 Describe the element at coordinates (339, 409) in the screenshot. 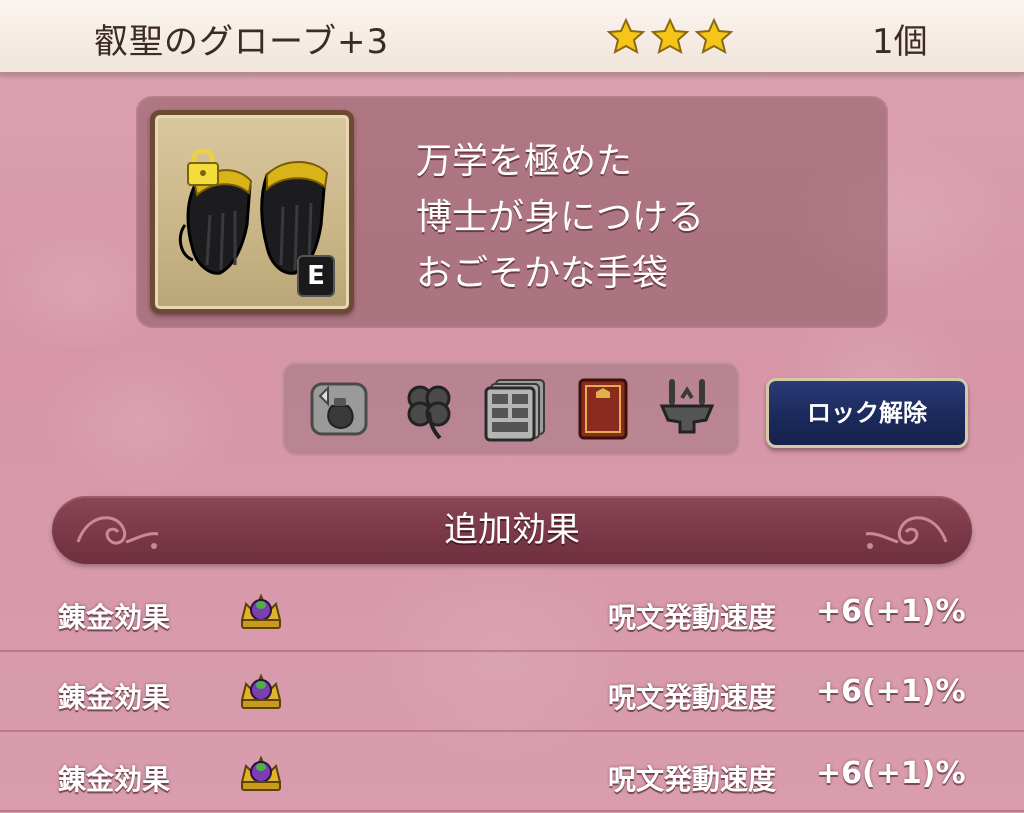

I see `sell-bag-icon` at that location.